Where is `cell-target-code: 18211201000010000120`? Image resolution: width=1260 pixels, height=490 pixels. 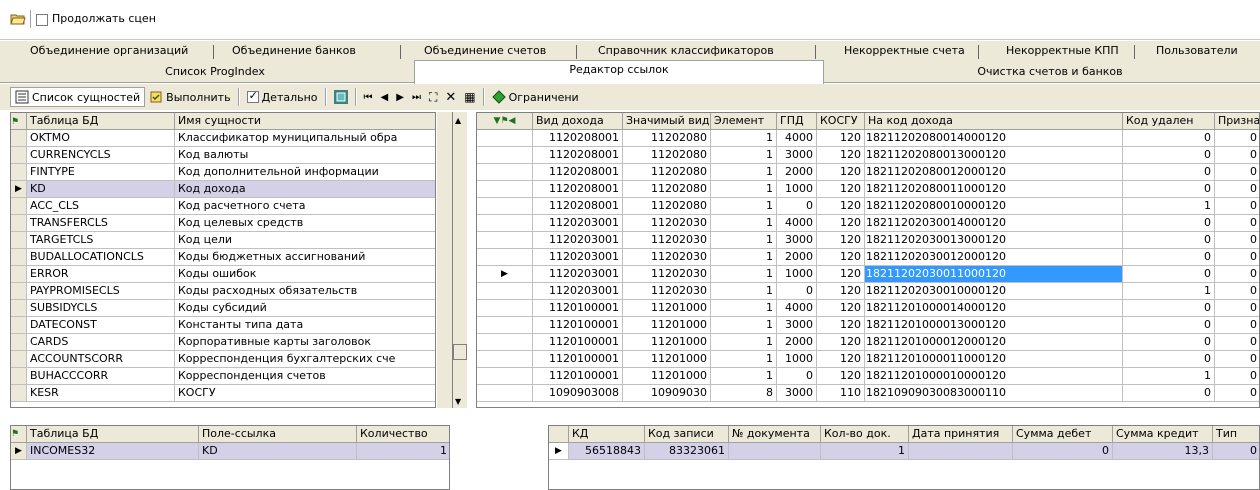
cell-target-code: 18211201000010000120 is located at coordinates (994, 376).